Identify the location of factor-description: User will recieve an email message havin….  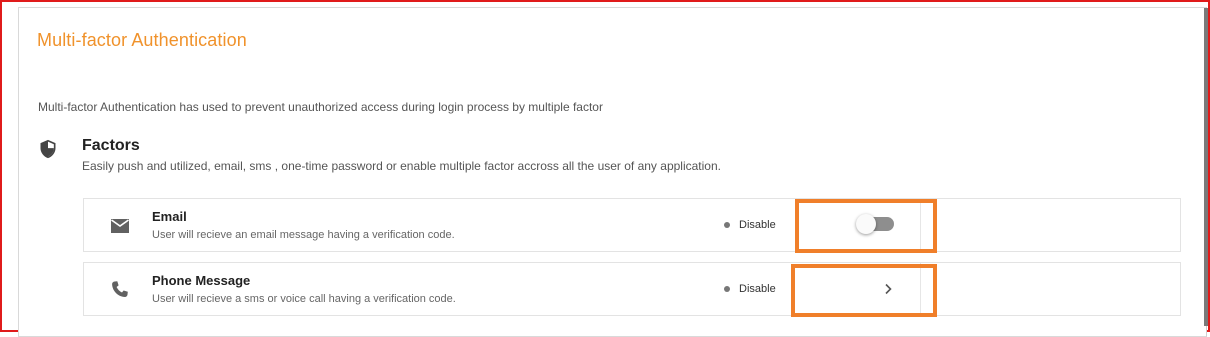
(303, 235).